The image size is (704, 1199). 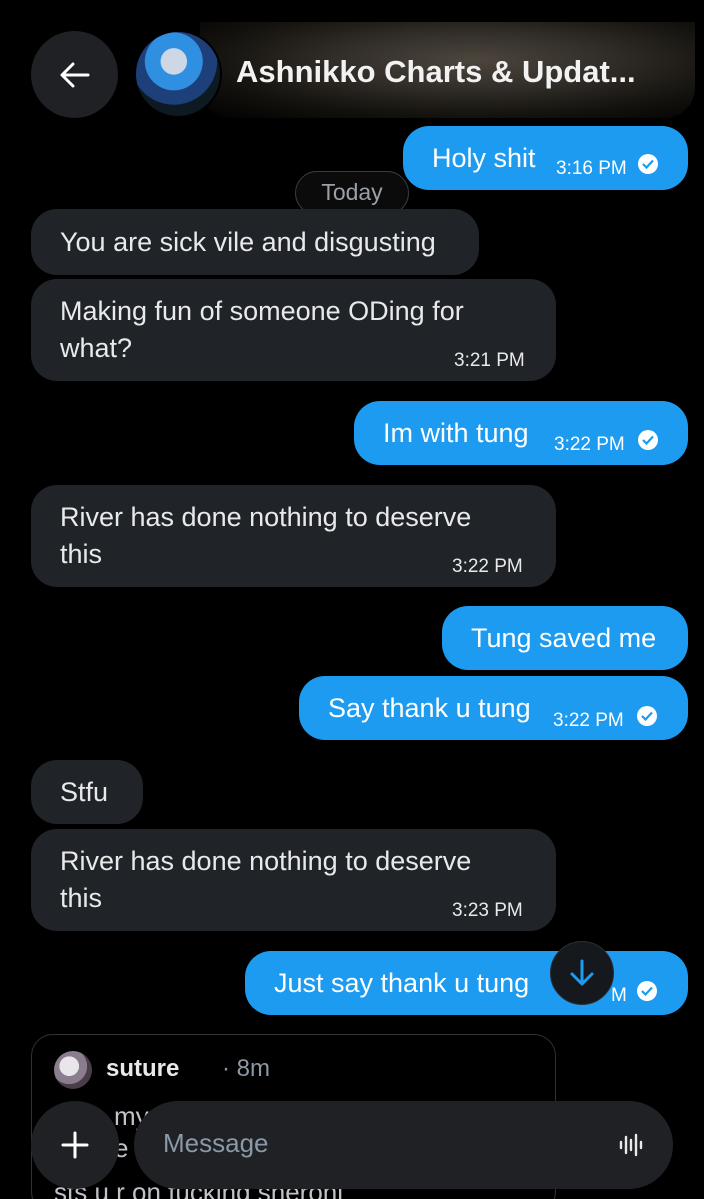 What do you see at coordinates (262, 311) in the screenshot?
I see `message-text-line: Making fun of someone ODing for` at bounding box center [262, 311].